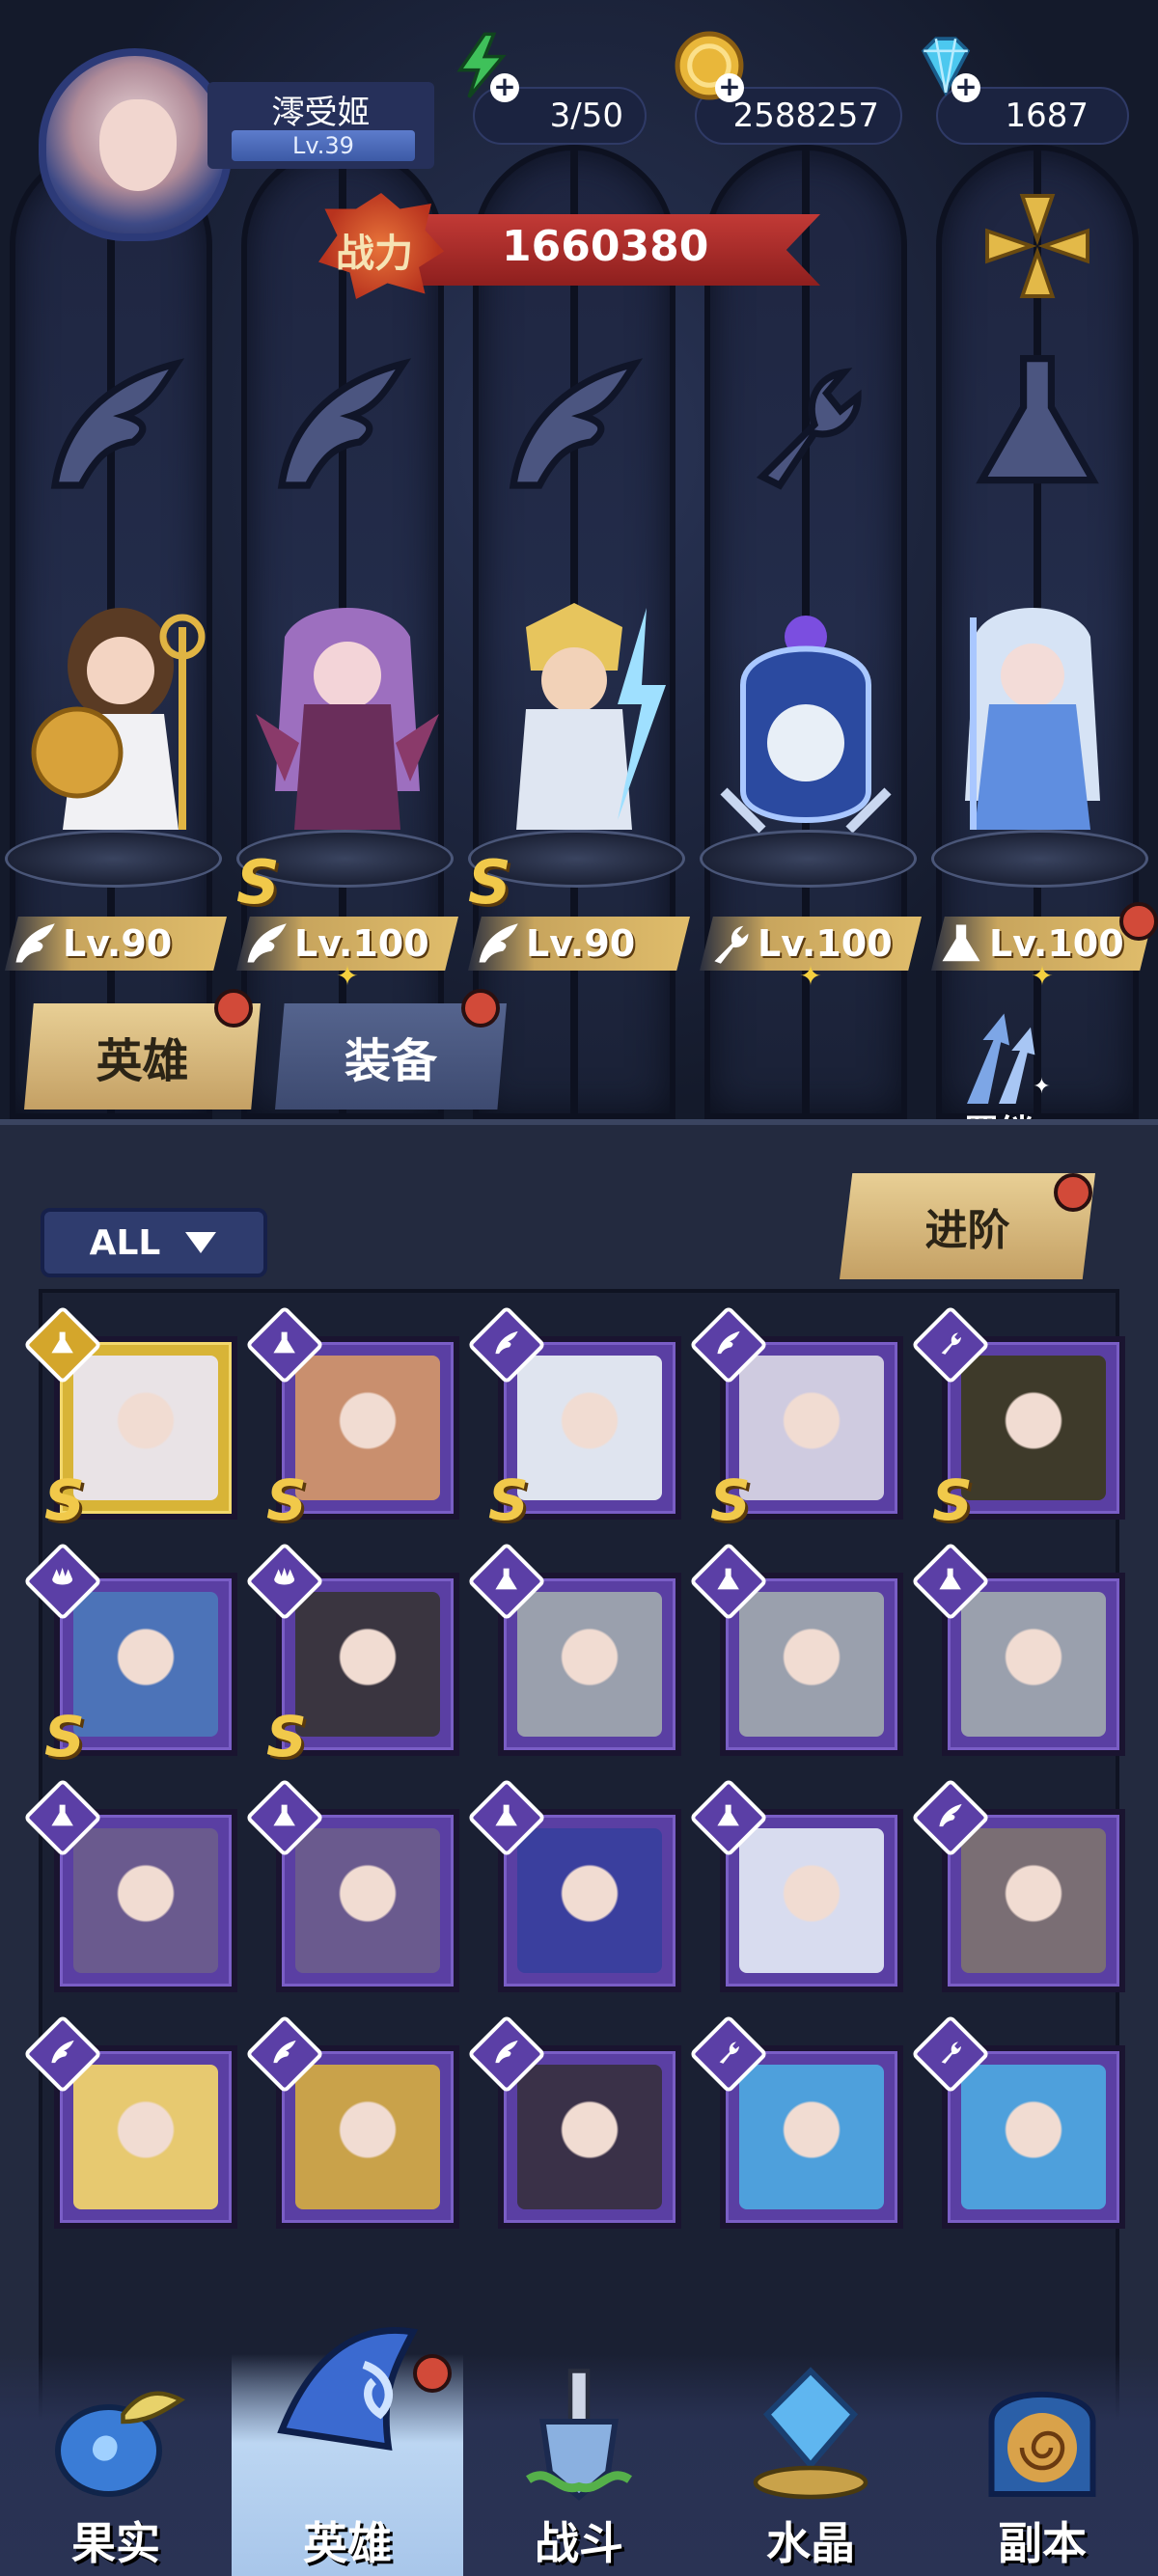  What do you see at coordinates (579, 2435) in the screenshot?
I see `sword-shield-icon` at bounding box center [579, 2435].